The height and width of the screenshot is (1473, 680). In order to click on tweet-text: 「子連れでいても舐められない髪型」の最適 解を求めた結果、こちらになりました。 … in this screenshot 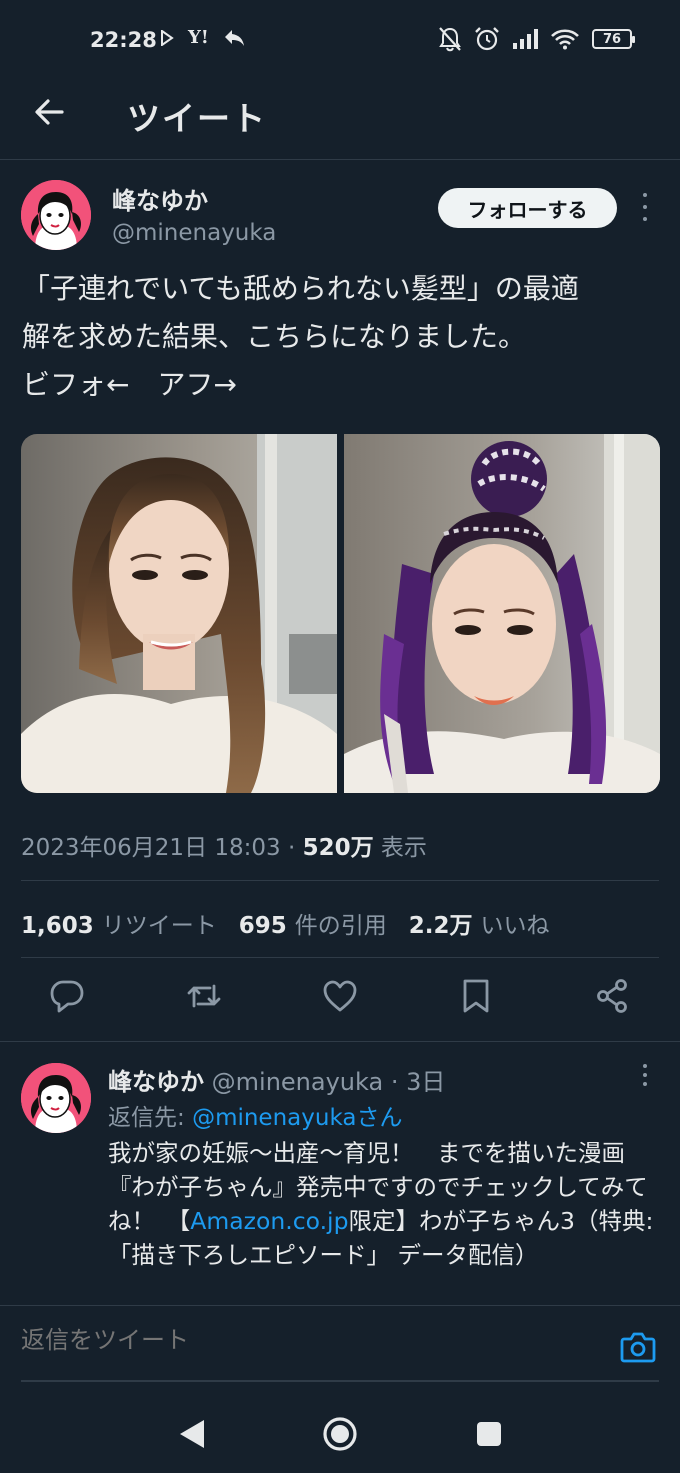, I will do `click(300, 336)`.